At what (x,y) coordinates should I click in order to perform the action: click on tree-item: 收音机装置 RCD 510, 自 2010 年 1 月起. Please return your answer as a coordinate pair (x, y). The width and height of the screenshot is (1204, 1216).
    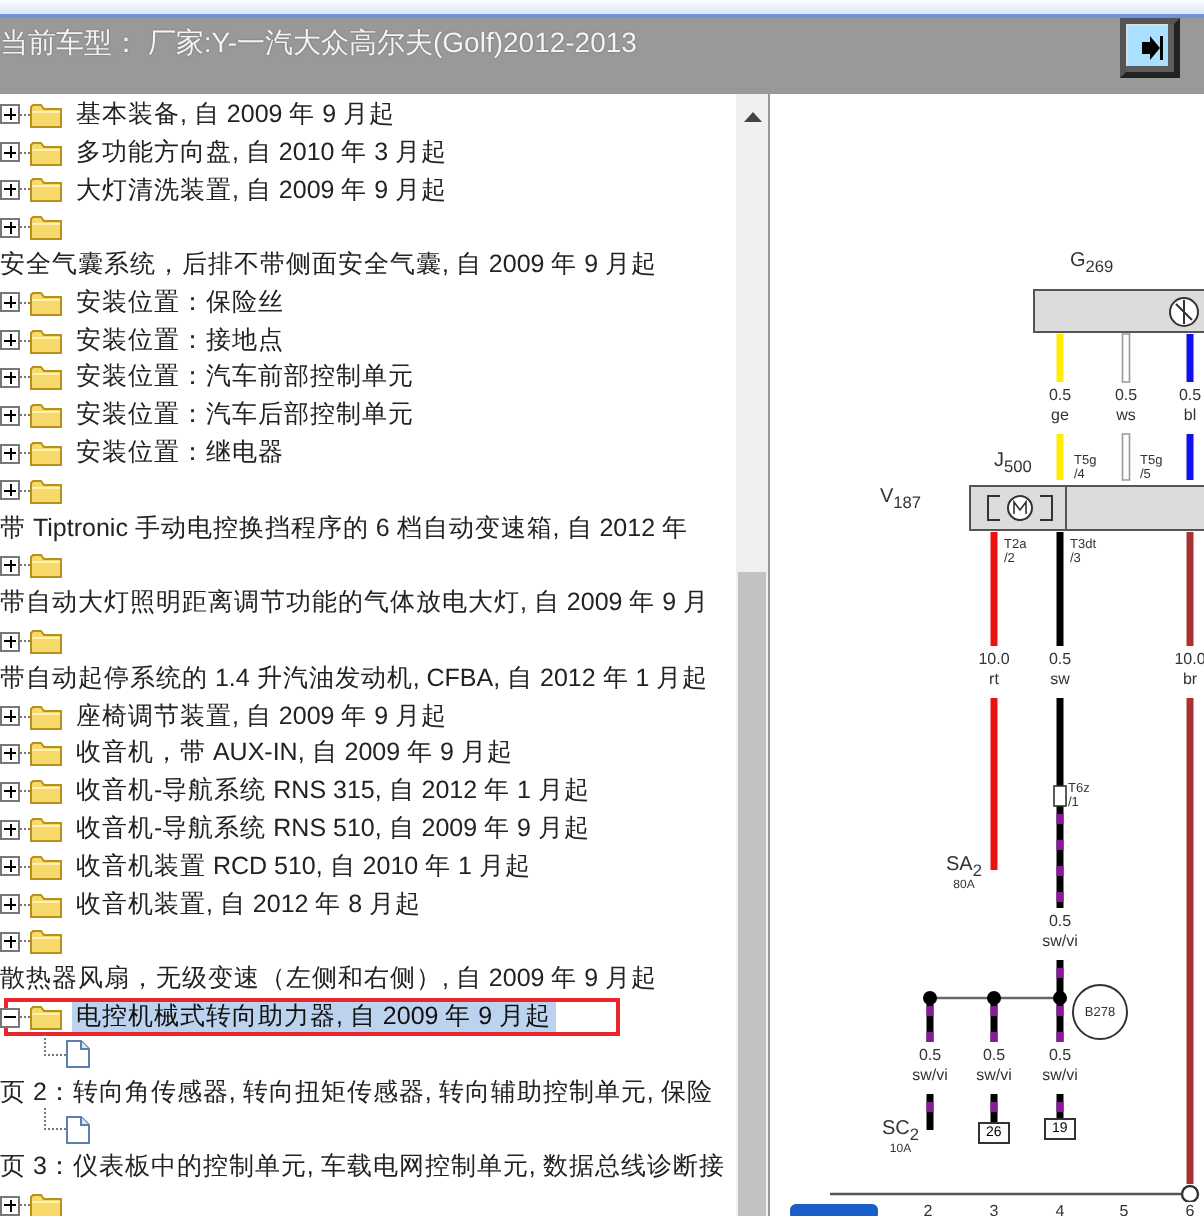
    Looking at the image, I should click on (303, 866).